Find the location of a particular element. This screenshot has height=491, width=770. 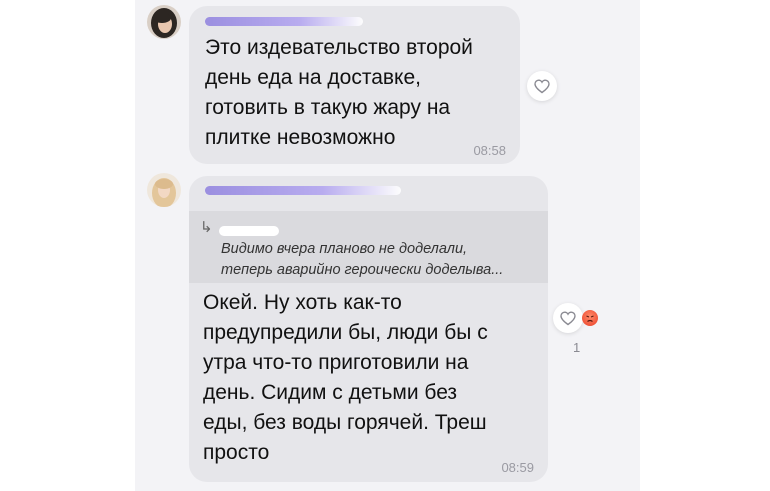

quoted-sender is located at coordinates (249, 231).